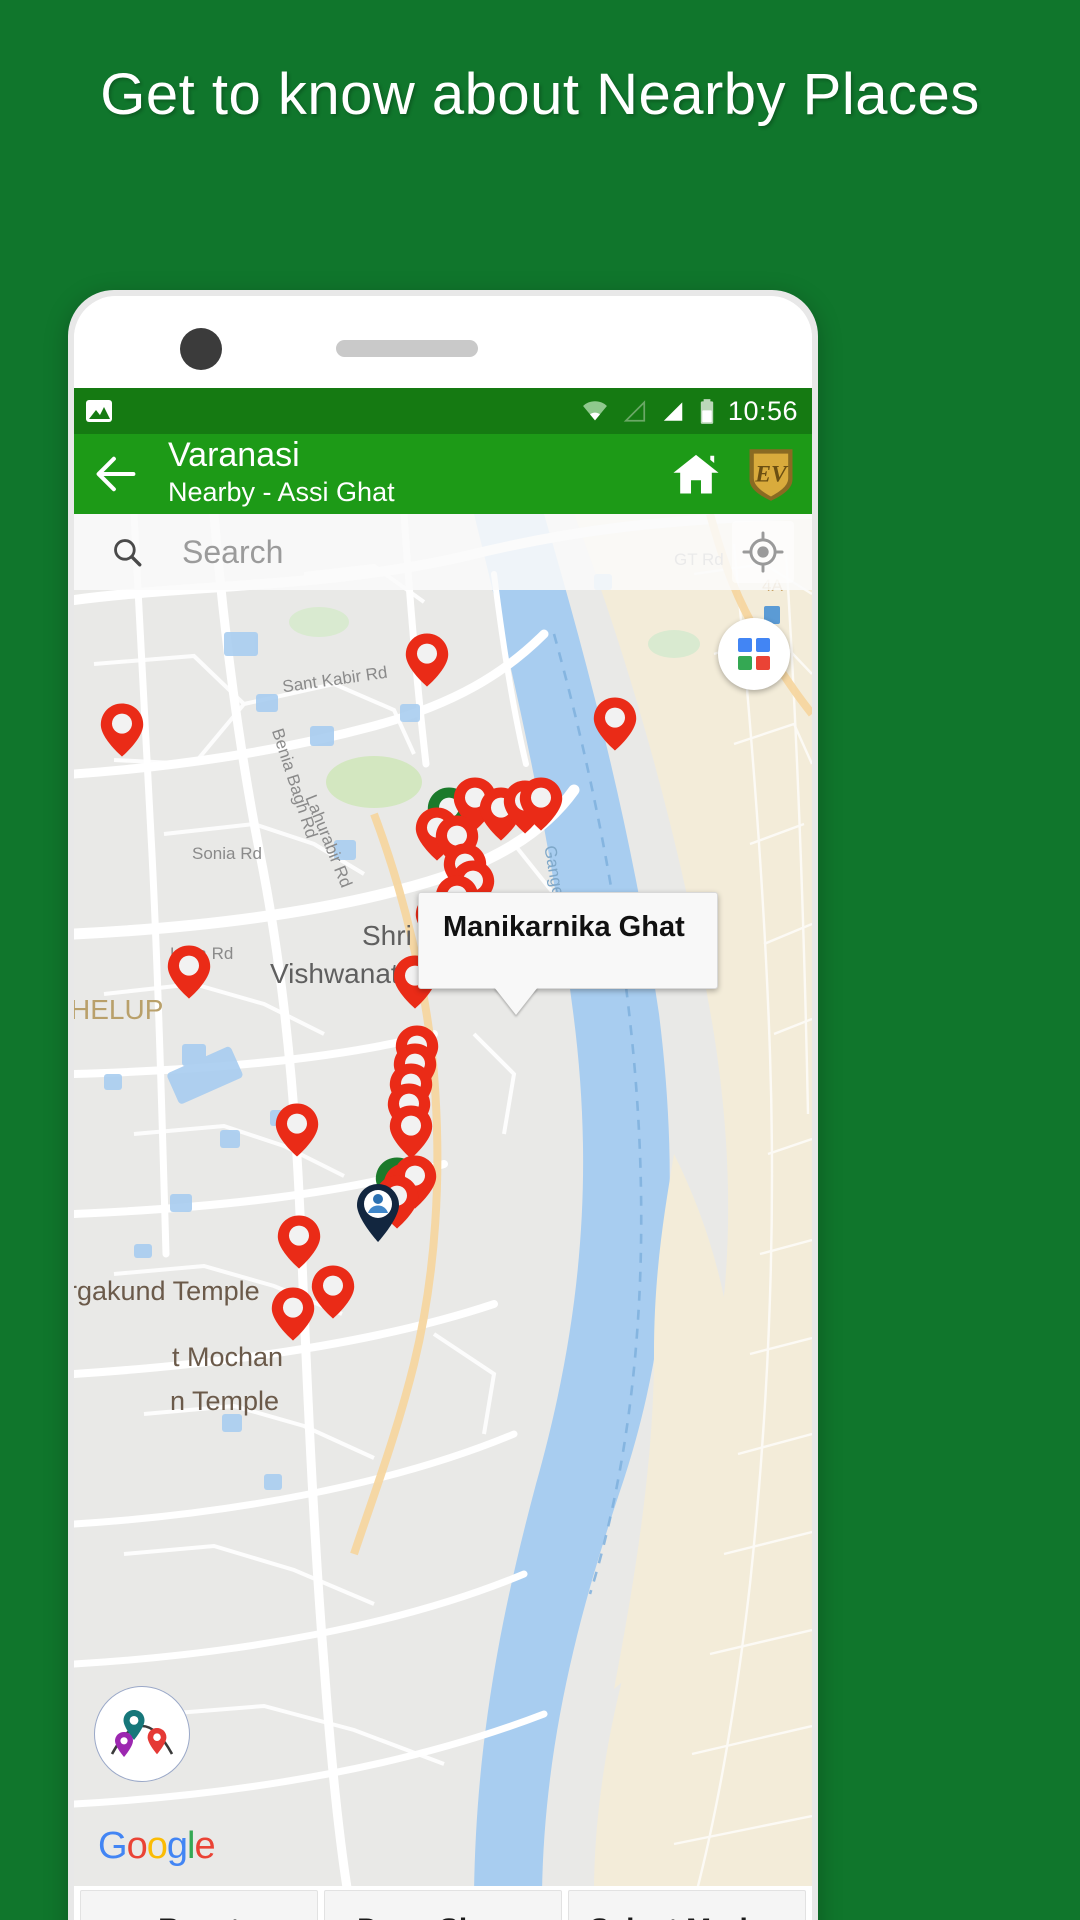  Describe the element at coordinates (443, 552) in the screenshot. I see `search-bar: Search` at that location.